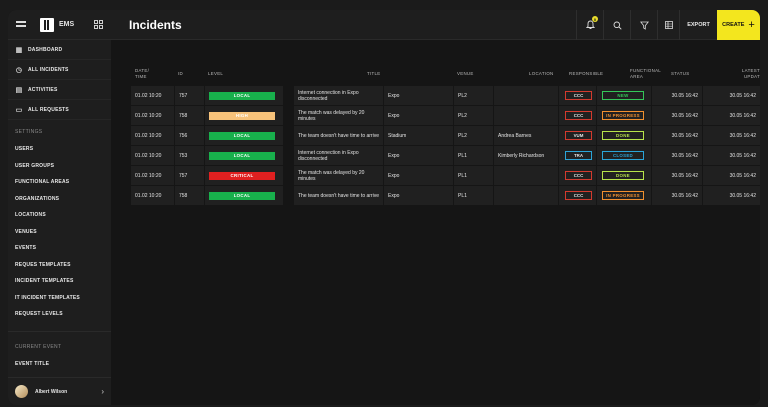  I want to click on cell-status: IN PROGRESS, so click(624, 195).